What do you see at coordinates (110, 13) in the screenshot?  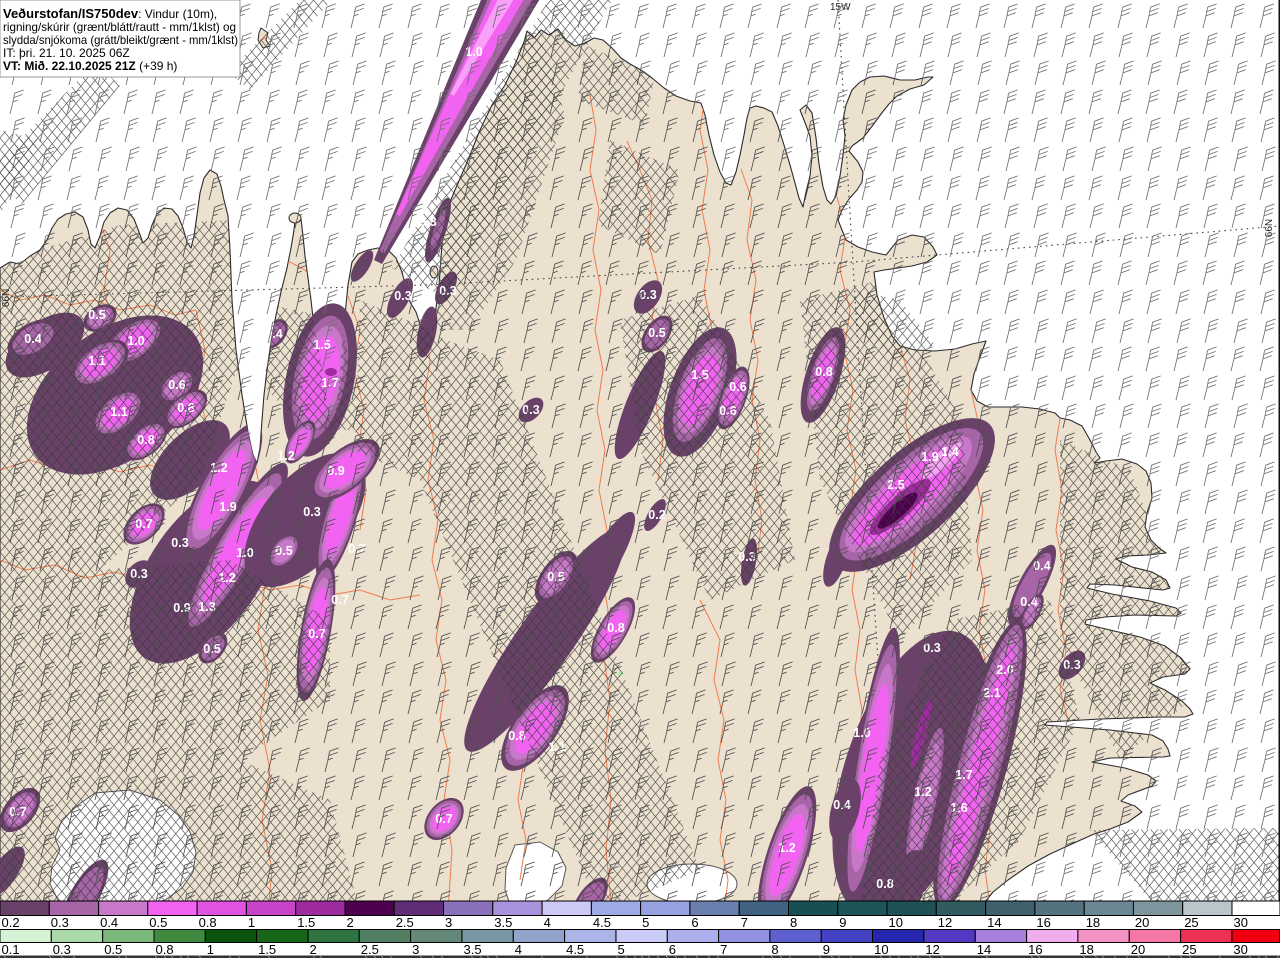 I see `svg-text:Veðurstofan/IS750dev: Vindur (: Veðurstofan/IS750dev: Vindur (10m),` at bounding box center [110, 13].